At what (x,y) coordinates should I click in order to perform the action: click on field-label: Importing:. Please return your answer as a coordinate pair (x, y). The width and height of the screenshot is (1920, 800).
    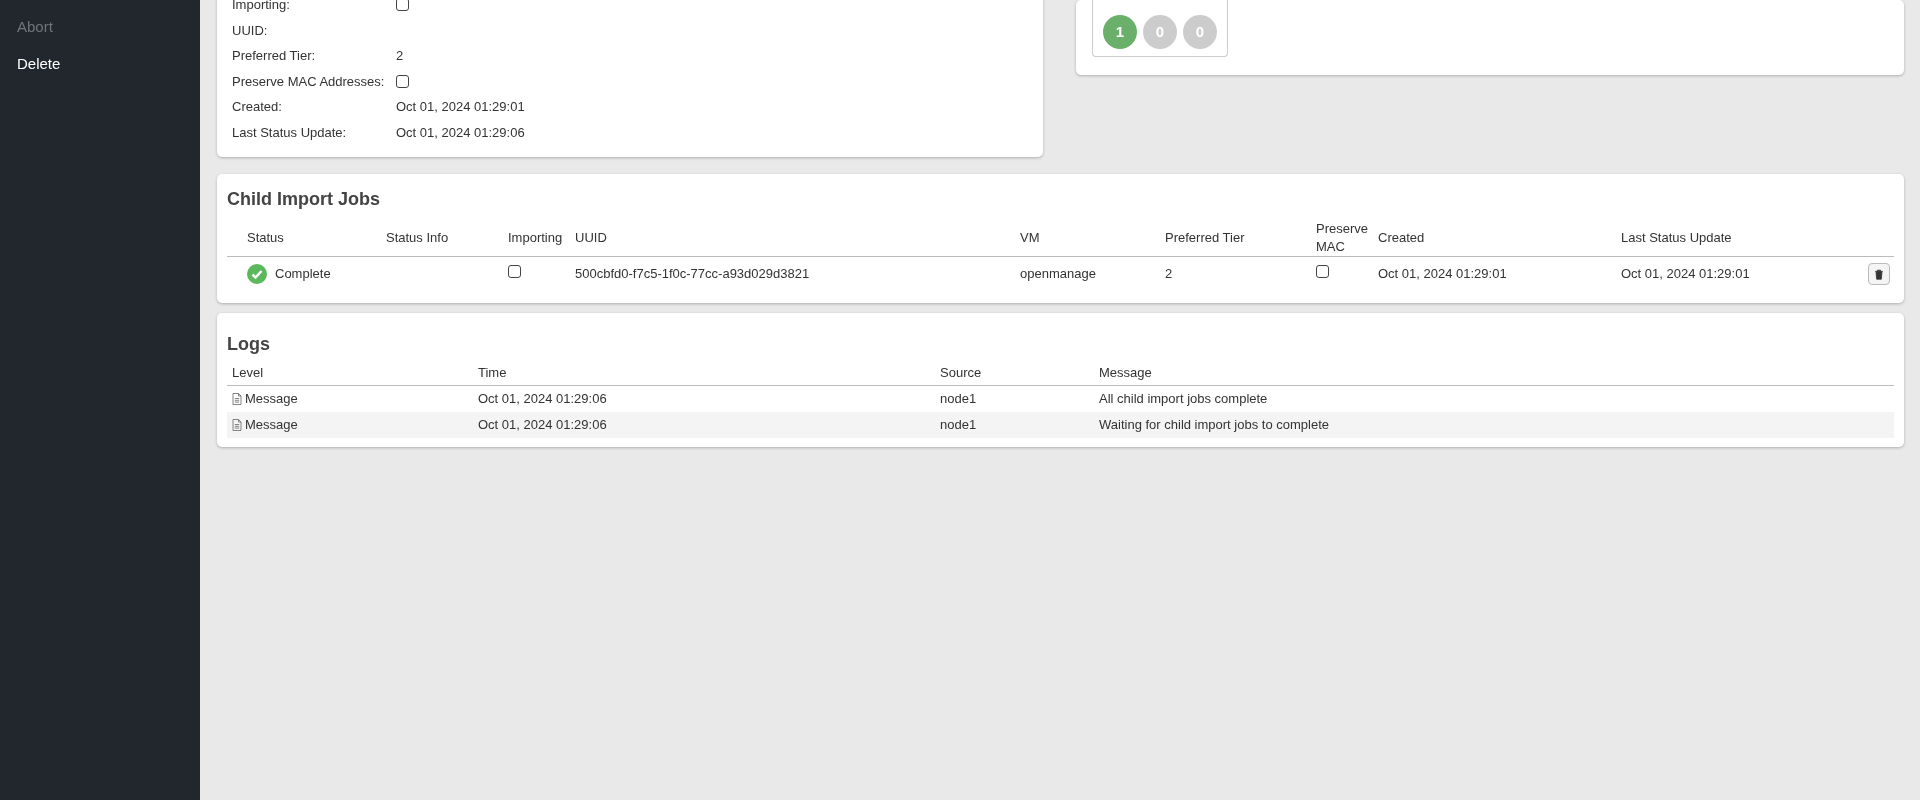
    Looking at the image, I should click on (261, 7).